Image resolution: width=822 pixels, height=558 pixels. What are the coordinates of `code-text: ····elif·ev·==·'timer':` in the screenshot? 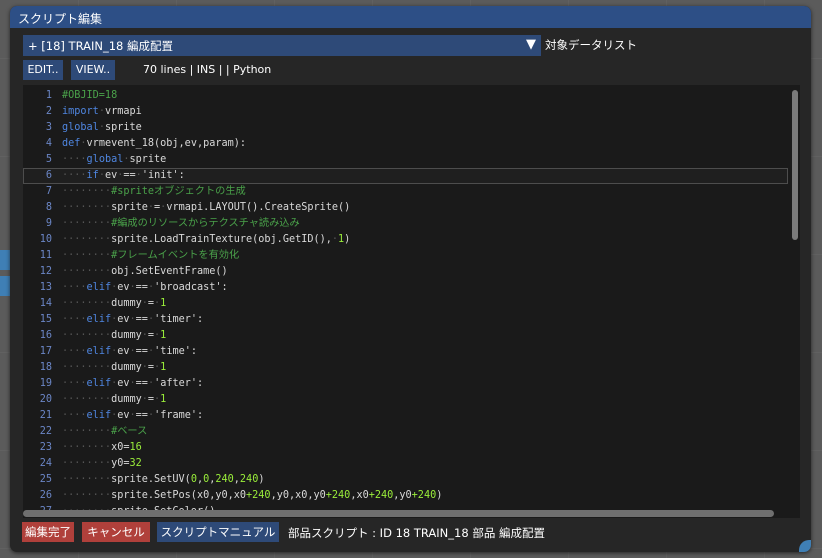 It's located at (133, 319).